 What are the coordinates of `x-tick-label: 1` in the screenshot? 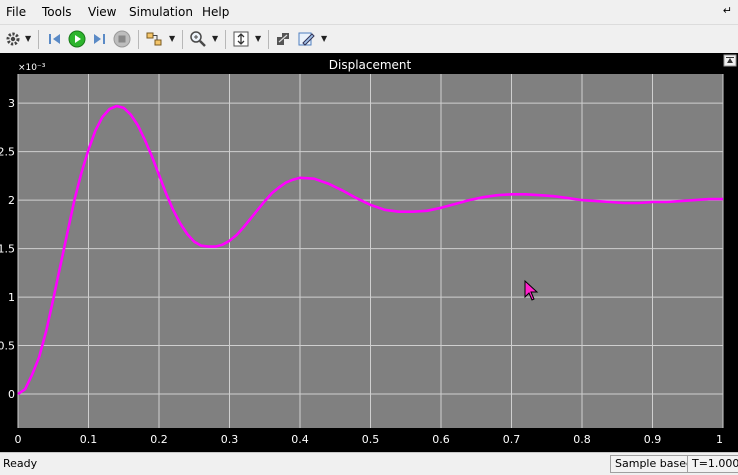 It's located at (719, 439).